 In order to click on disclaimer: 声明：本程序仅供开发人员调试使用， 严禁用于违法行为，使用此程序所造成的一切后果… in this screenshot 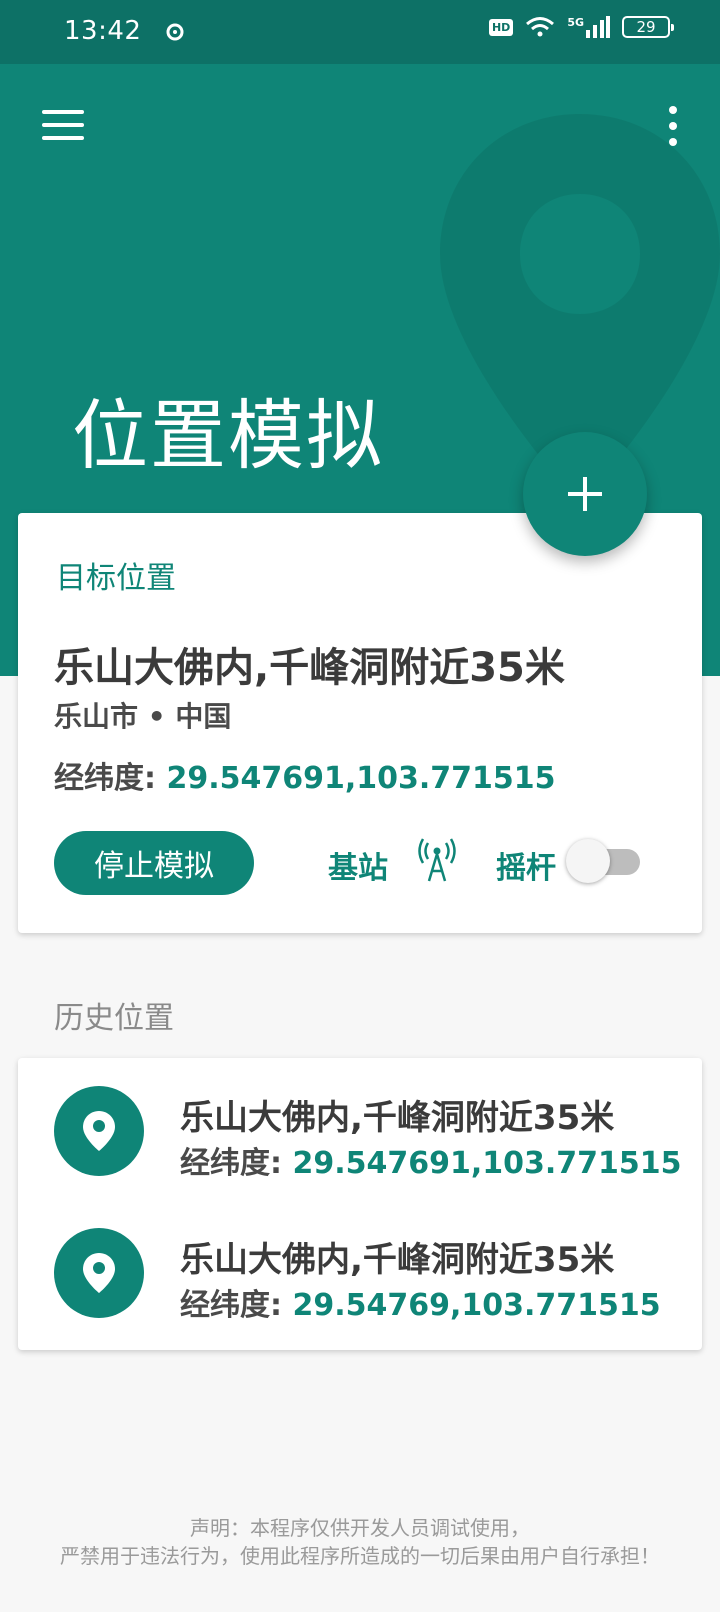, I will do `click(360, 1542)`.